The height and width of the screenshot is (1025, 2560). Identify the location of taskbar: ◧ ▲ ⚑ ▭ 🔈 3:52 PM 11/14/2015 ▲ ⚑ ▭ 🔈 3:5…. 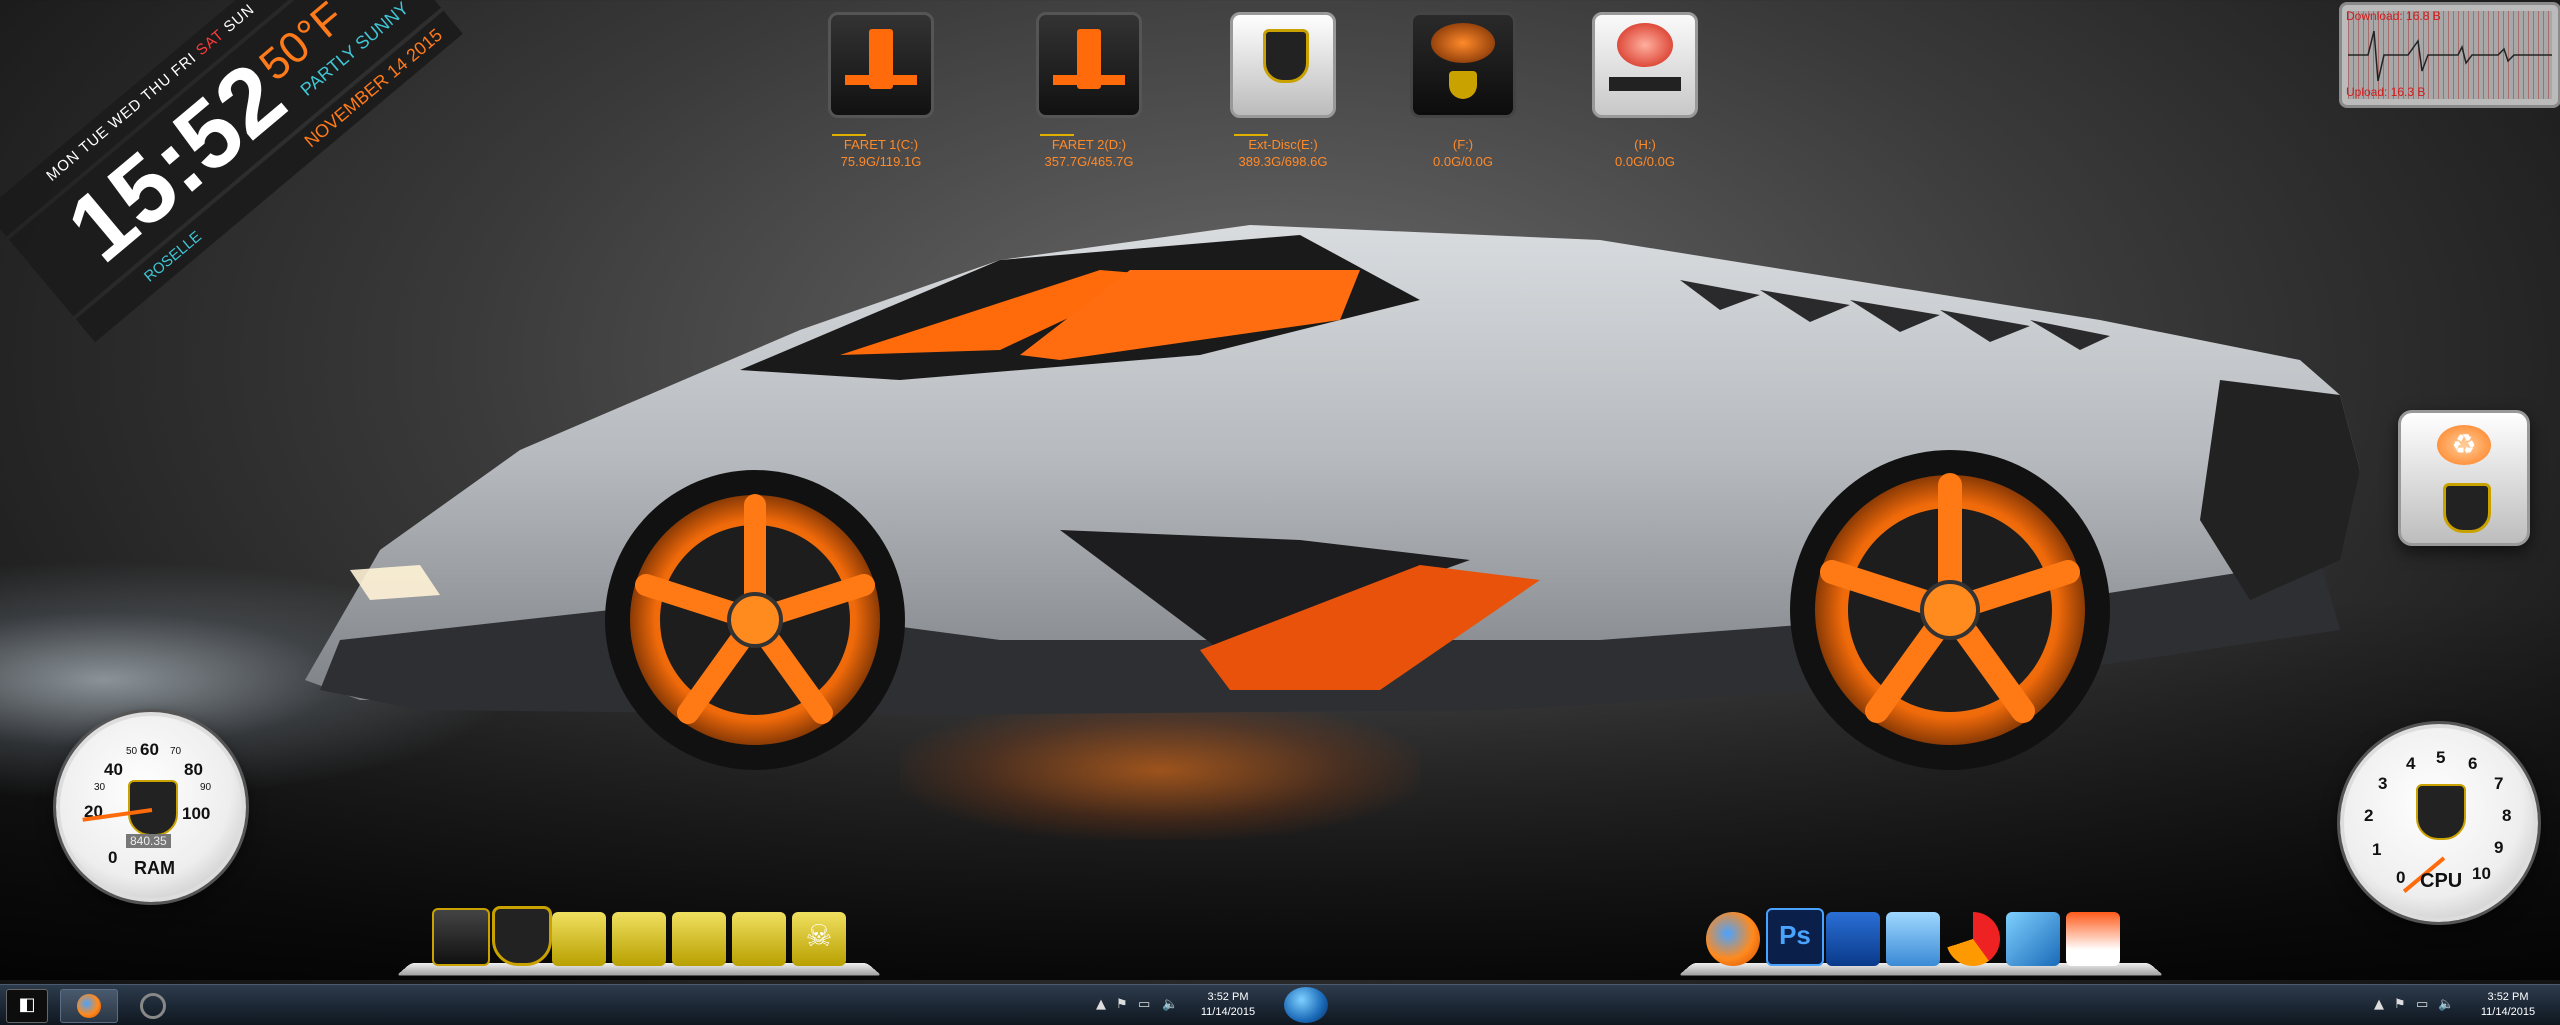
(1280, 1004).